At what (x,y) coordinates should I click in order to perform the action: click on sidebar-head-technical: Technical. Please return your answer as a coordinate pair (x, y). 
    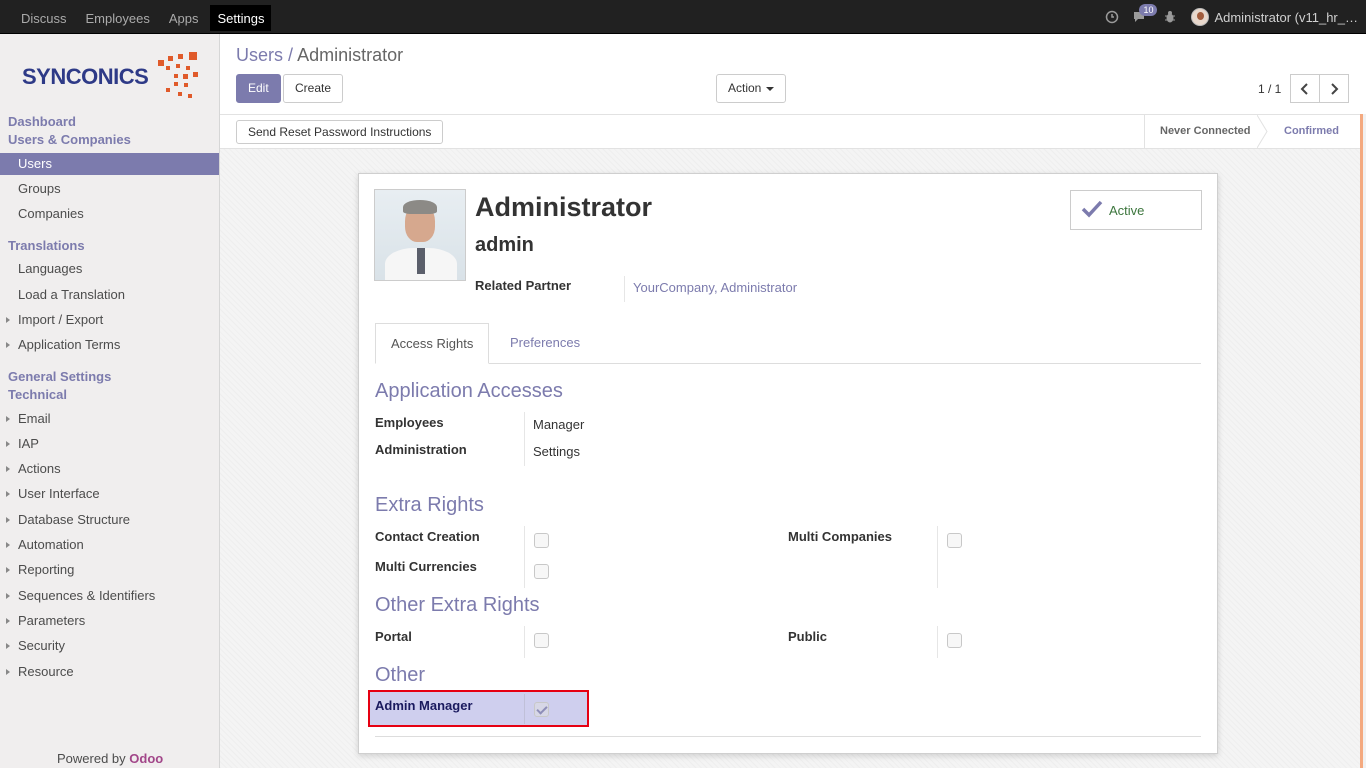
    Looking at the image, I should click on (37, 394).